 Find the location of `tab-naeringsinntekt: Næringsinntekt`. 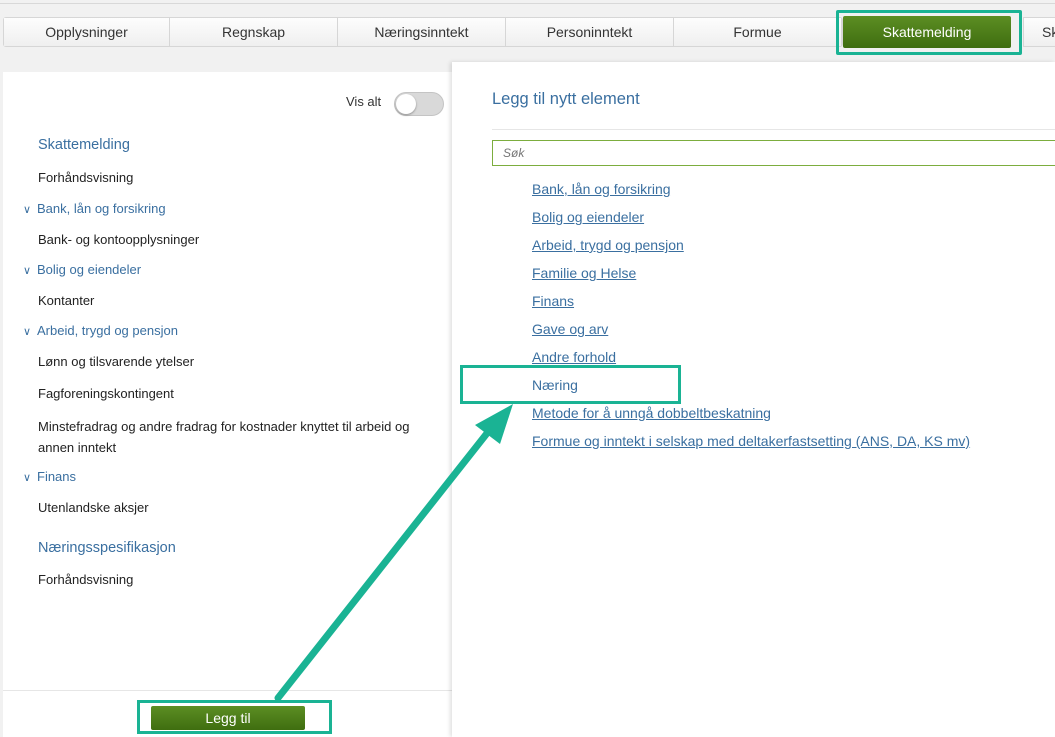

tab-naeringsinntekt: Næringsinntekt is located at coordinates (422, 32).